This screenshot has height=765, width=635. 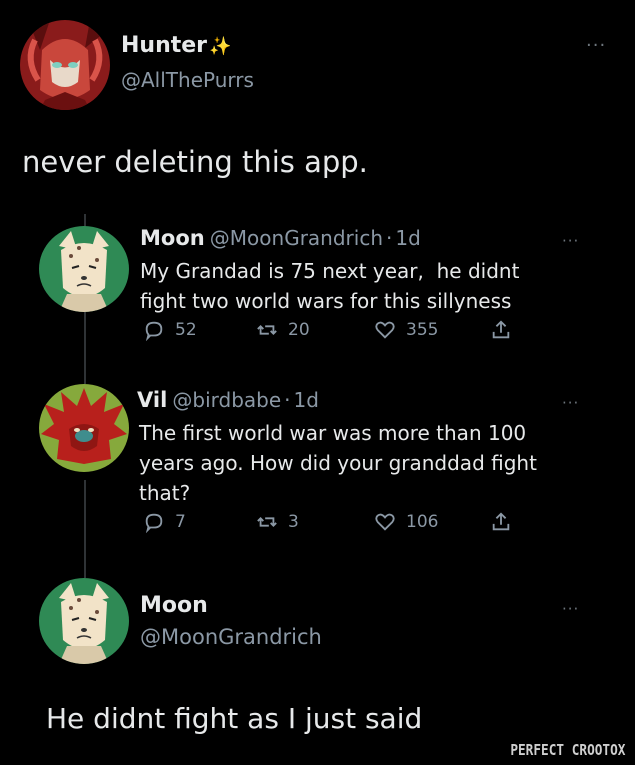 What do you see at coordinates (187, 80) in the screenshot?
I see `main-handle: @AllThePurrs` at bounding box center [187, 80].